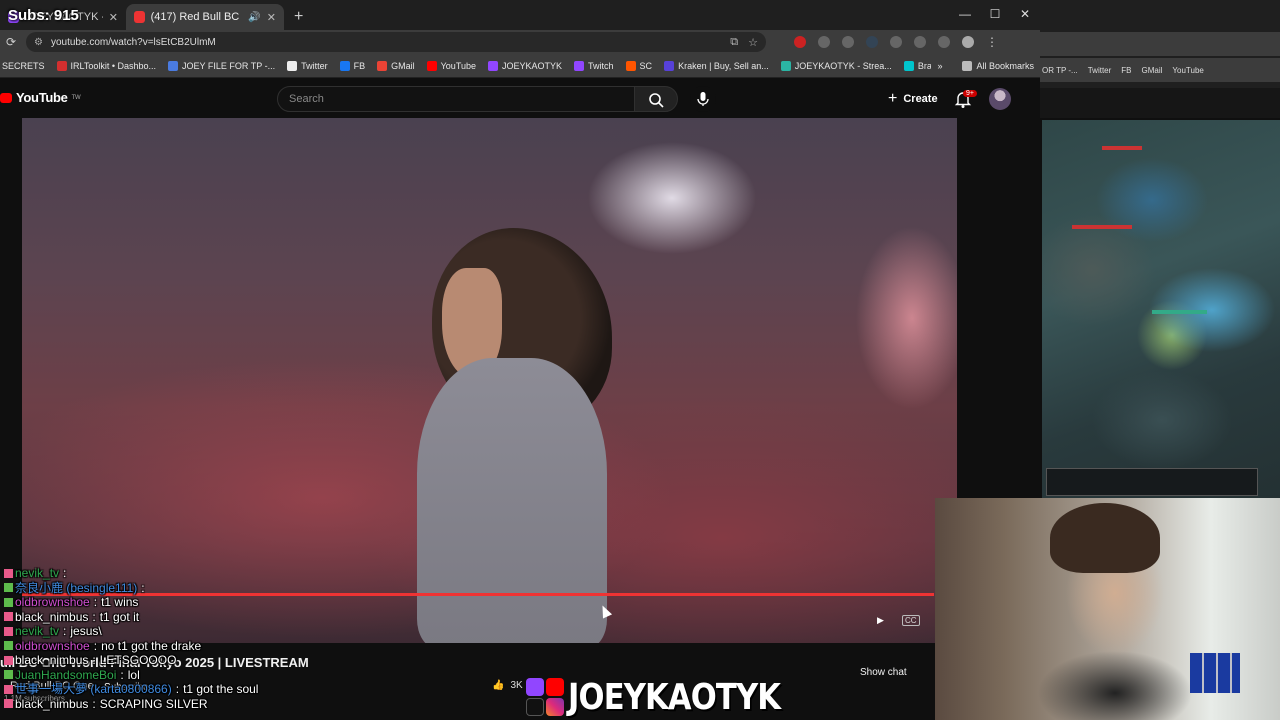 This screenshot has width=1280, height=720. What do you see at coordinates (601, 65) in the screenshot?
I see `bookmark-label: Twitch` at bounding box center [601, 65].